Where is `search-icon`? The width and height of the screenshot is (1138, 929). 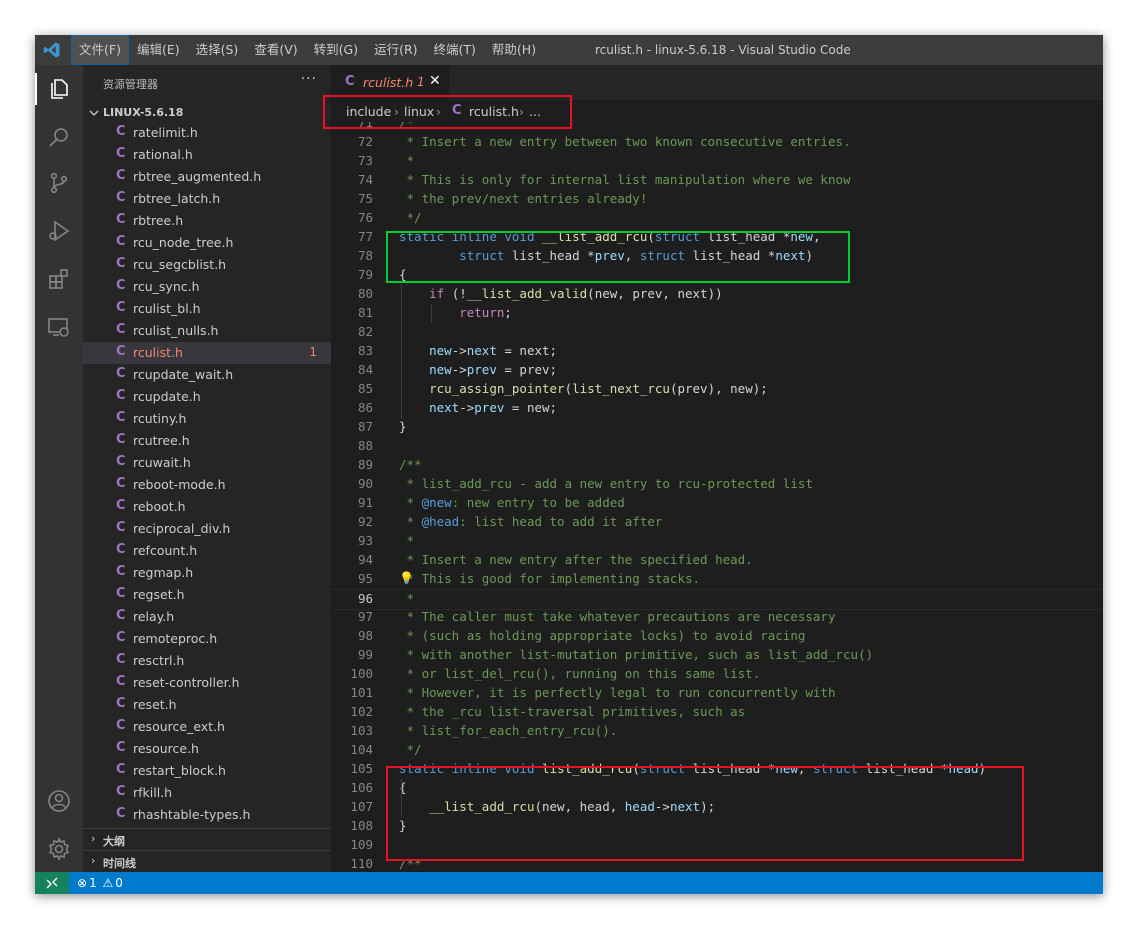 search-icon is located at coordinates (59, 137).